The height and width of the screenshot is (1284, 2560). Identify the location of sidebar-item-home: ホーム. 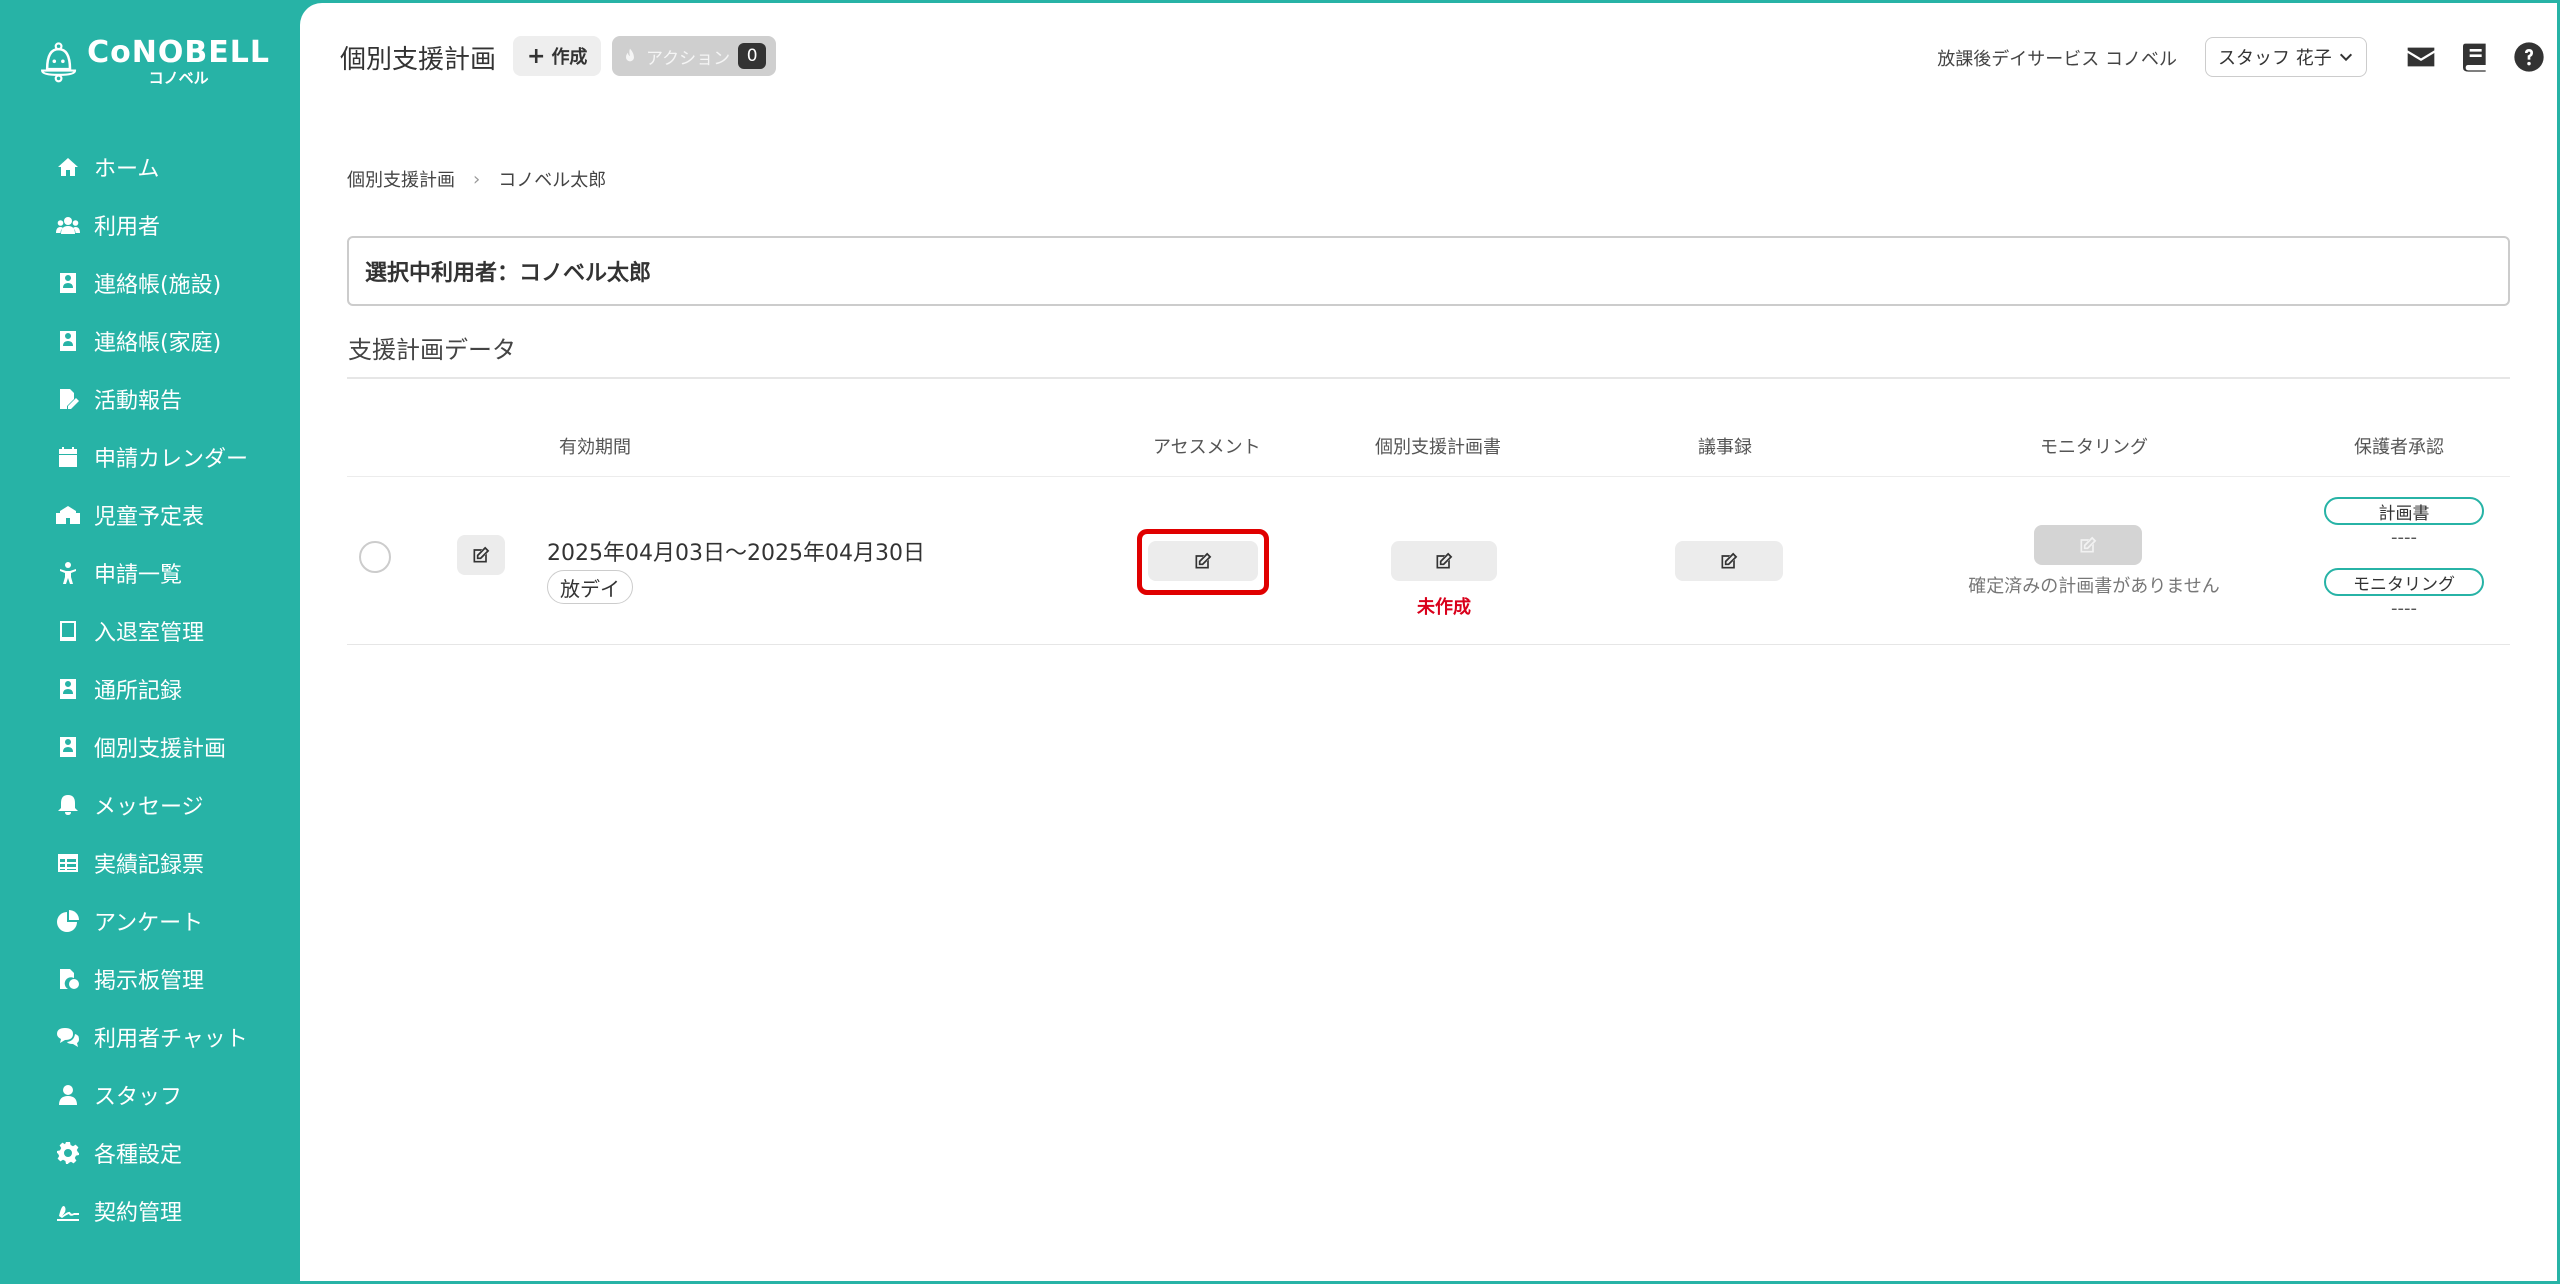
(150, 167).